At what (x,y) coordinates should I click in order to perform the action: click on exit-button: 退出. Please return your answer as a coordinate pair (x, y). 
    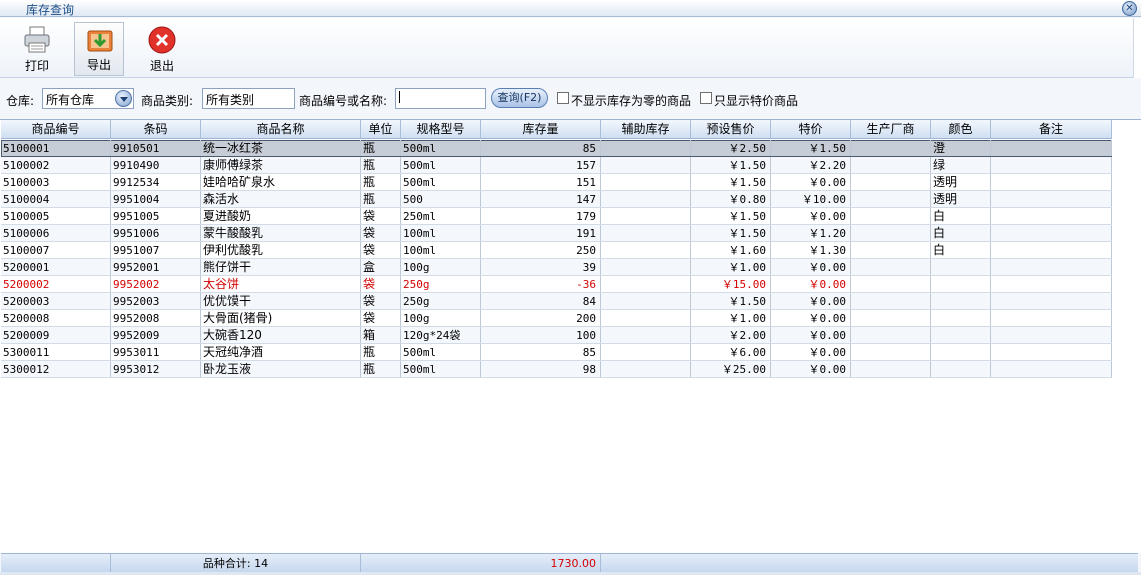
    Looking at the image, I should click on (162, 49).